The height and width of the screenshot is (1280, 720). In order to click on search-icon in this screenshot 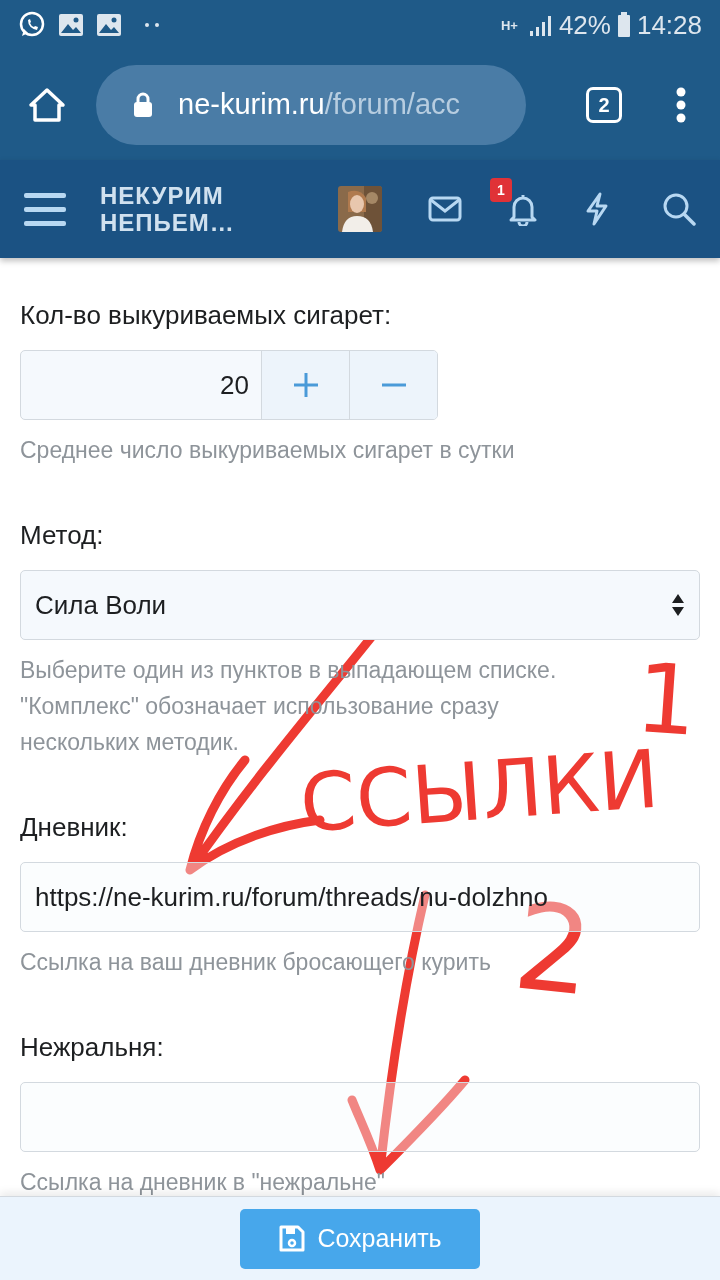, I will do `click(679, 209)`.